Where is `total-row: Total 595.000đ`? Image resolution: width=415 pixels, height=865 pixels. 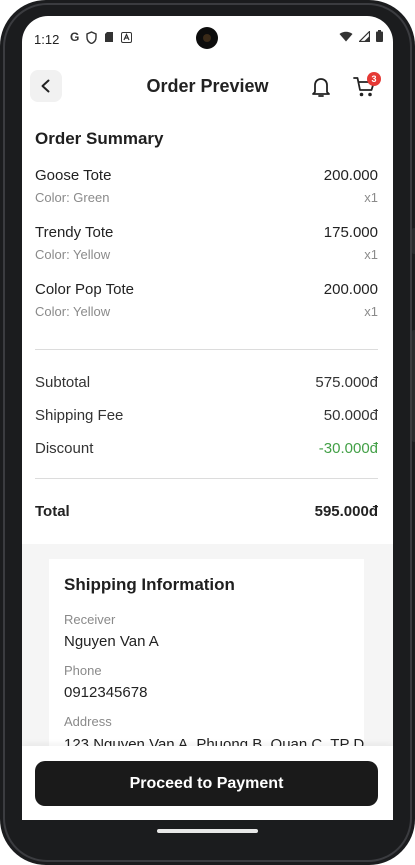 total-row: Total 595.000đ is located at coordinates (206, 513).